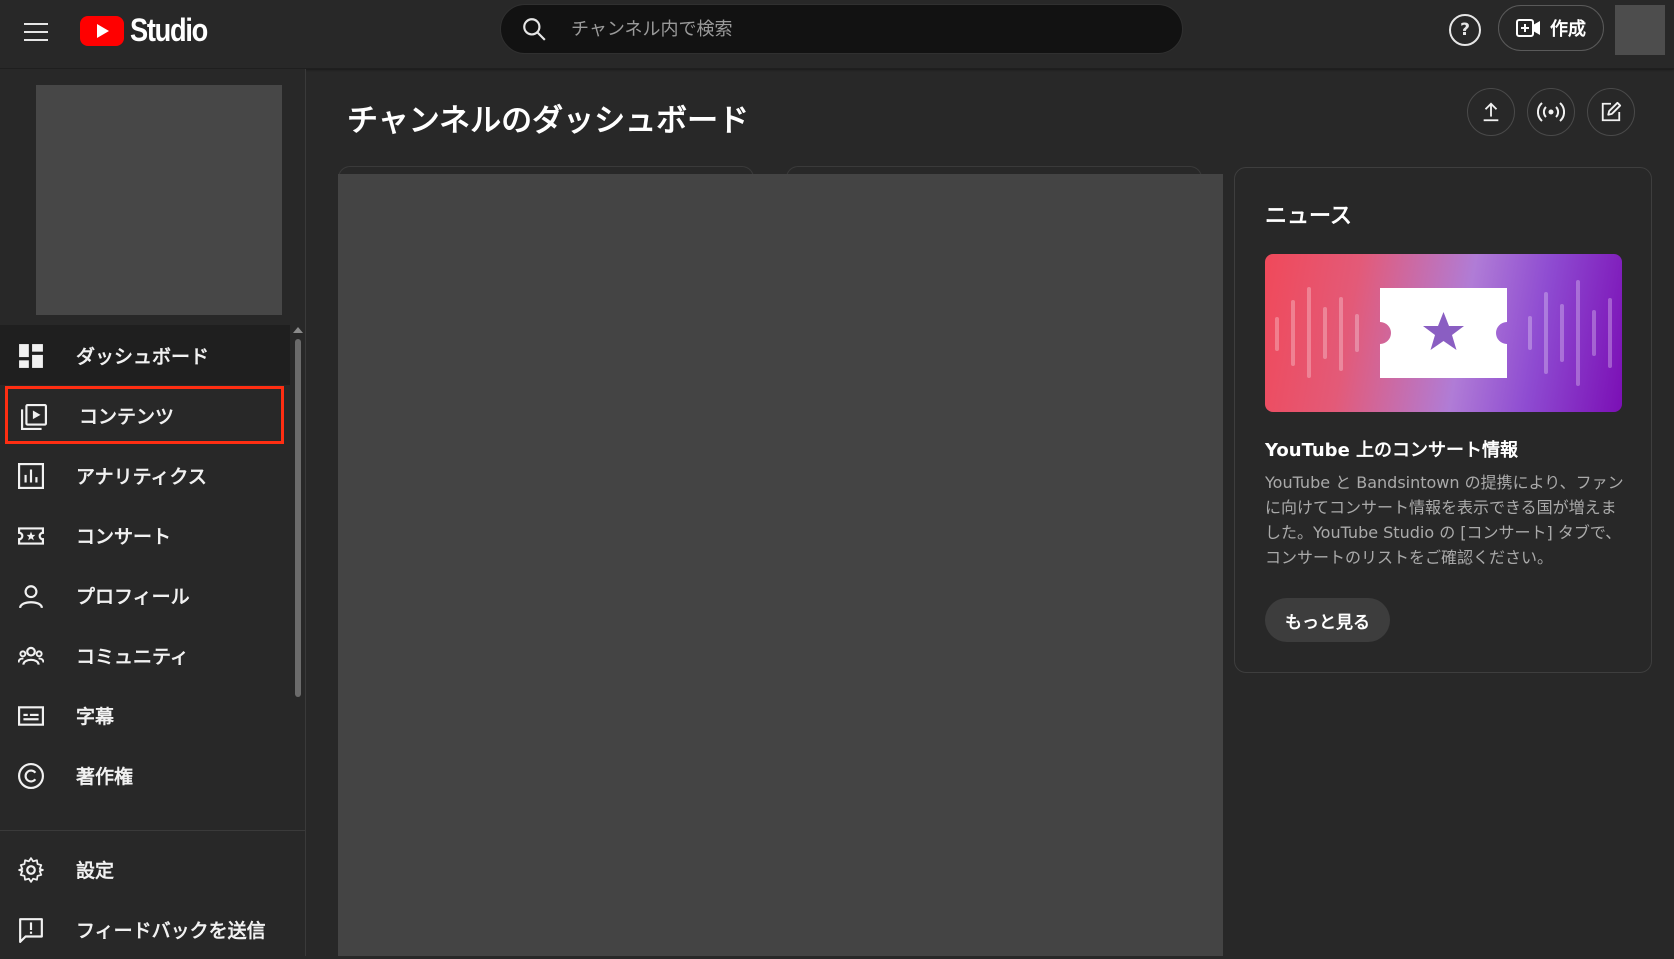 The width and height of the screenshot is (1674, 959). What do you see at coordinates (133, 596) in the screenshot?
I see `sidebar-item-label: プロフィール` at bounding box center [133, 596].